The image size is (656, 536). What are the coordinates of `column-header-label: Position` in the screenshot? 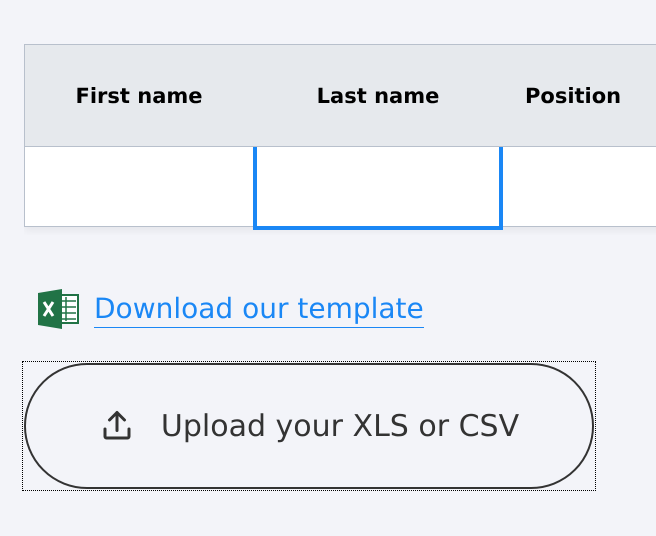 It's located at (573, 96).